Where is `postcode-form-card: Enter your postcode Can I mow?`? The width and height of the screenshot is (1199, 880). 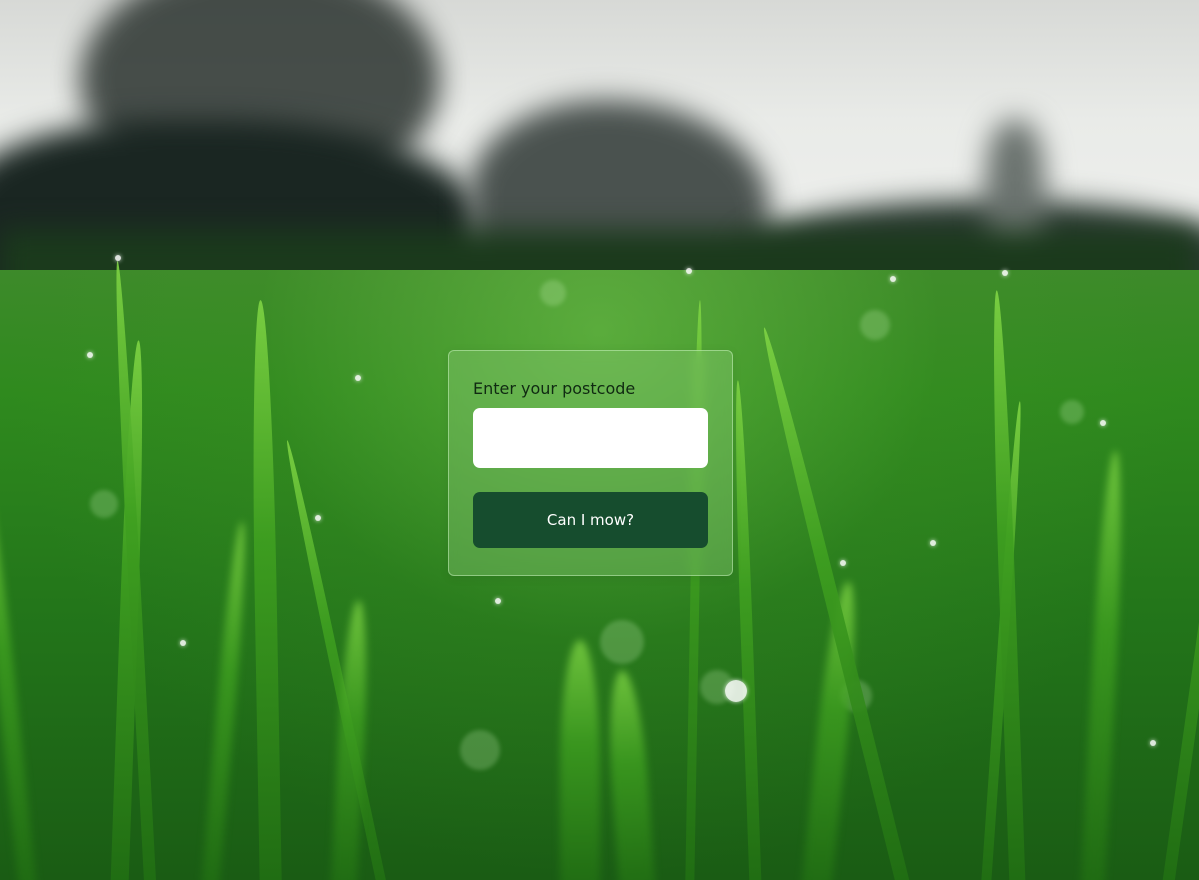 postcode-form-card: Enter your postcode Can I mow? is located at coordinates (590, 463).